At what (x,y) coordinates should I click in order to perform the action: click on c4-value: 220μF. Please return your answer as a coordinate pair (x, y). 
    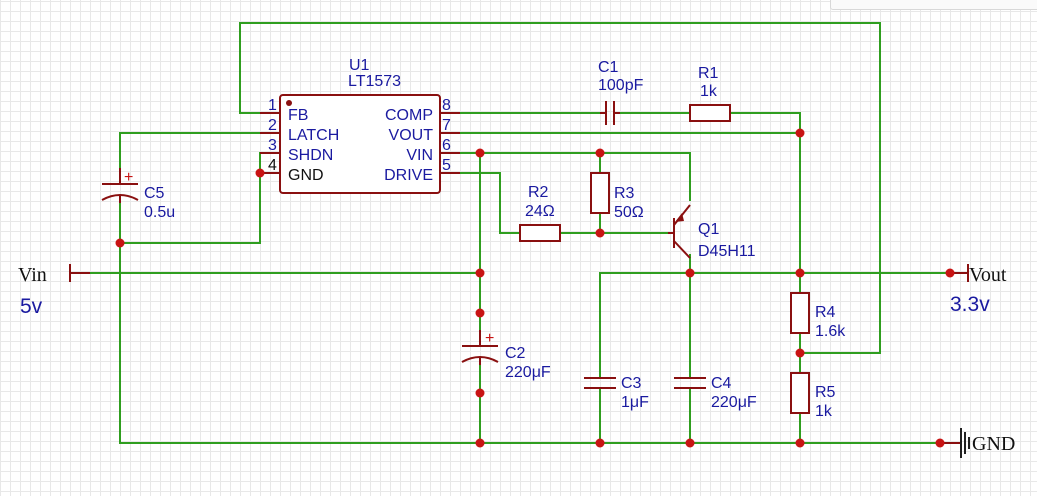
    Looking at the image, I should click on (734, 402).